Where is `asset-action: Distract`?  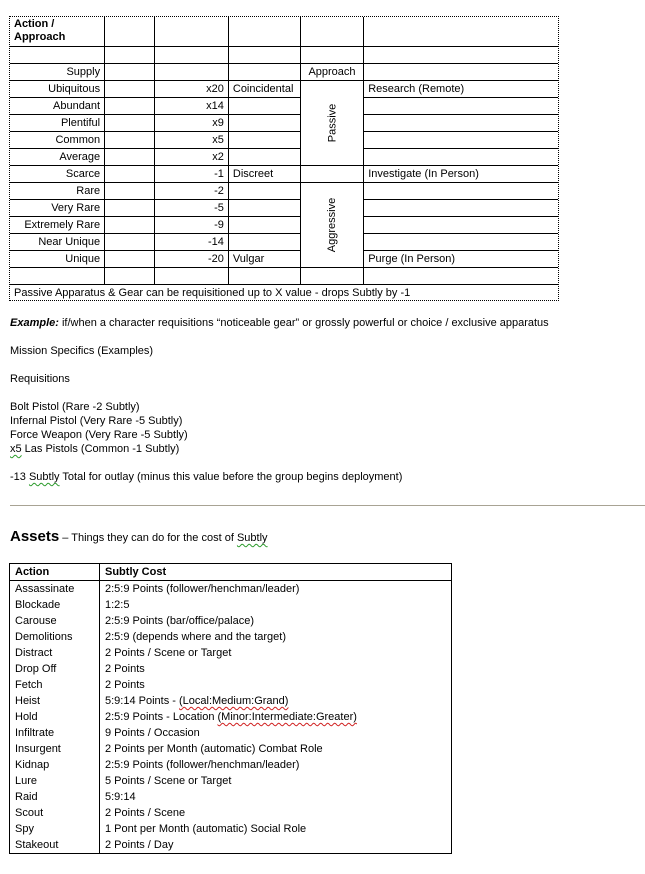
asset-action: Distract is located at coordinates (54, 653).